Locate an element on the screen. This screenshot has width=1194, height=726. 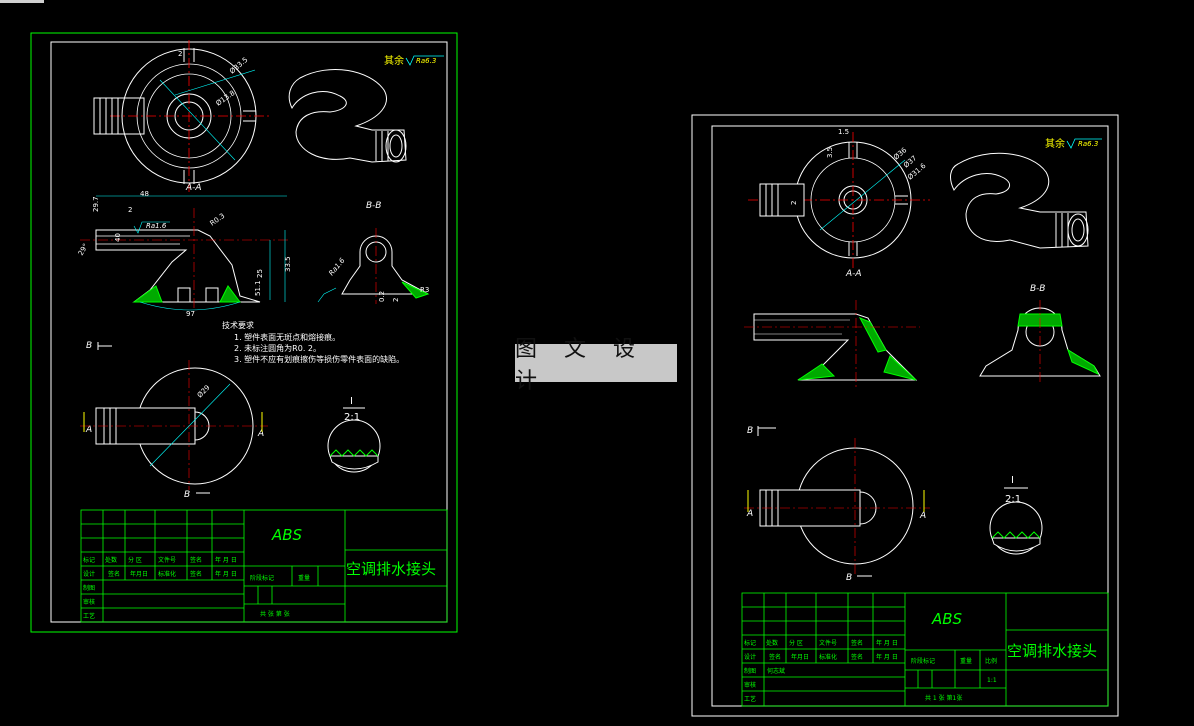
sheet-1-top-view: 2 Ø33.5 Ø13.8 is located at coordinates (181, 116).